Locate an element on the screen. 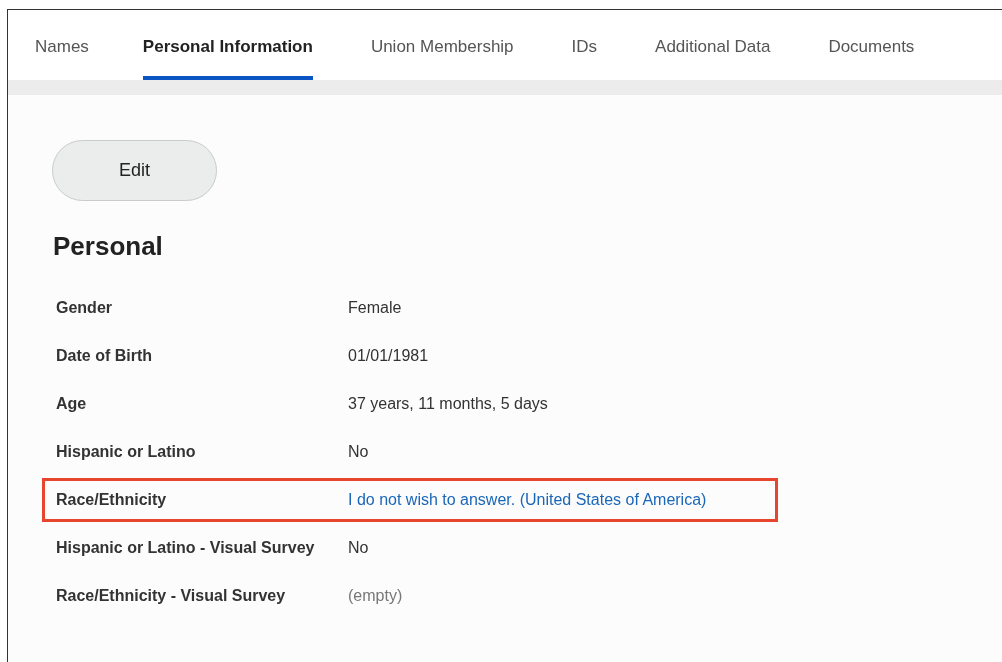 Image resolution: width=1002 pixels, height=662 pixels. edit-button: Edit is located at coordinates (134, 170).